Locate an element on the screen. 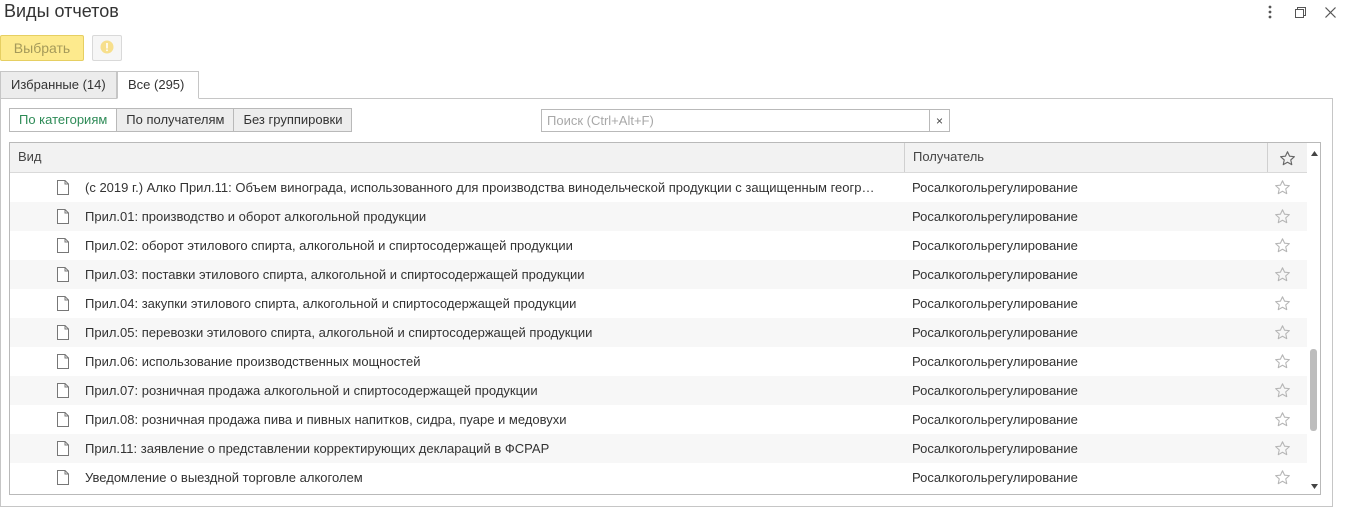 The width and height of the screenshot is (1345, 511). tab-all: Все (295) is located at coordinates (158, 85).